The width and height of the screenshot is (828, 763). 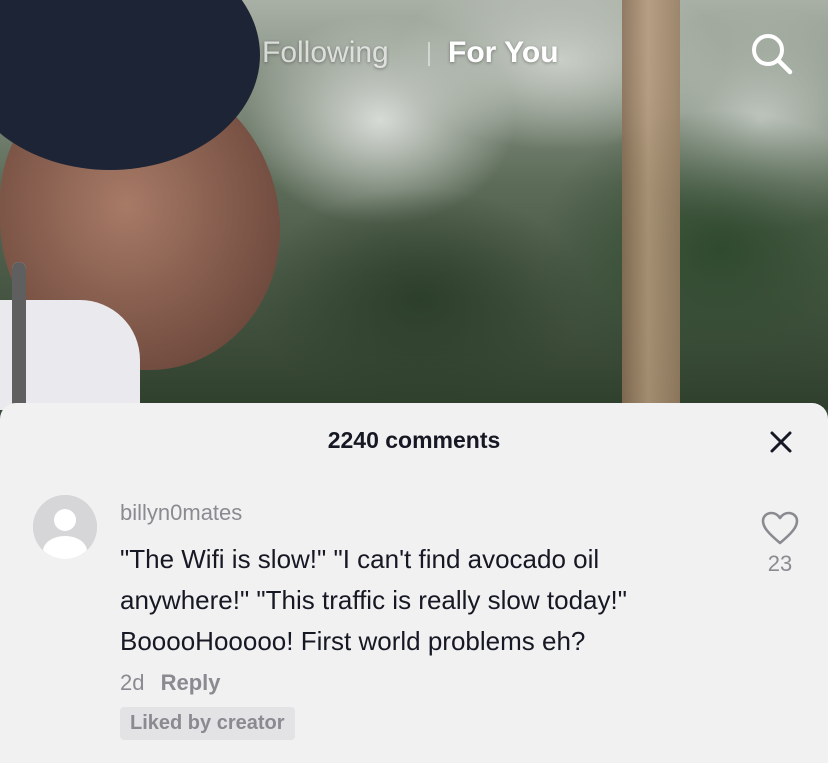 What do you see at coordinates (429, 54) in the screenshot?
I see `tab-divider` at bounding box center [429, 54].